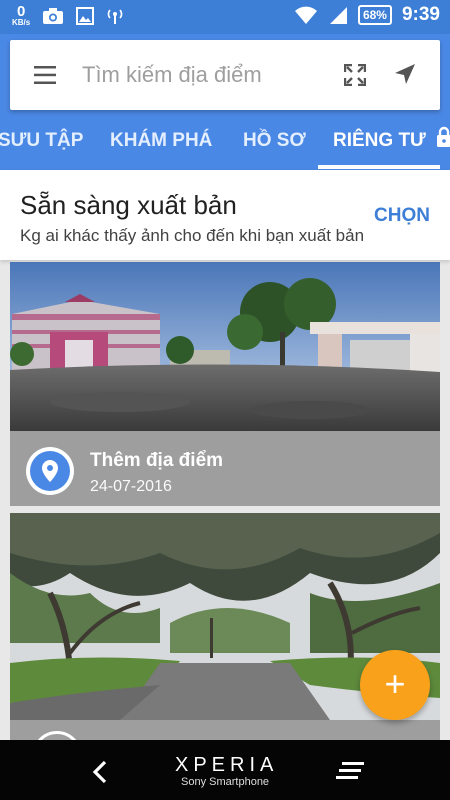 The height and width of the screenshot is (800, 450). What do you see at coordinates (227, 765) in the screenshot?
I see `brand-logo: XPERIA` at bounding box center [227, 765].